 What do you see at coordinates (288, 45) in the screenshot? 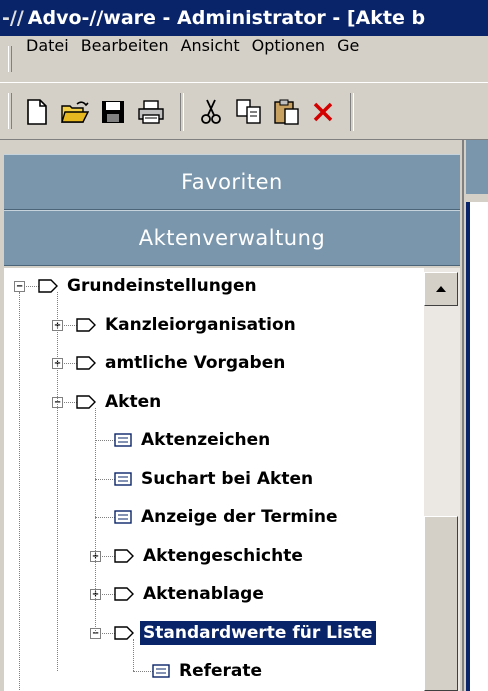
I see `menu-item-optionen: Optionen` at bounding box center [288, 45].